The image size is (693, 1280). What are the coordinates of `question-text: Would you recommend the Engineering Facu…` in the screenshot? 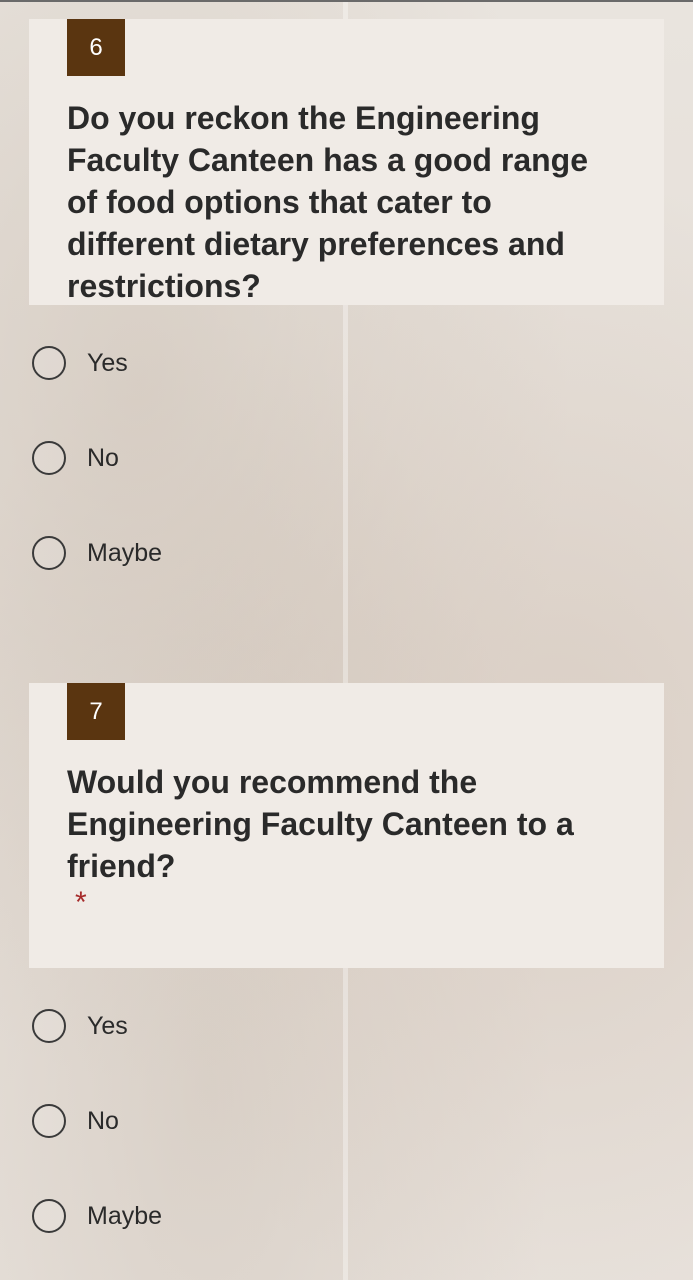 It's located at (320, 824).